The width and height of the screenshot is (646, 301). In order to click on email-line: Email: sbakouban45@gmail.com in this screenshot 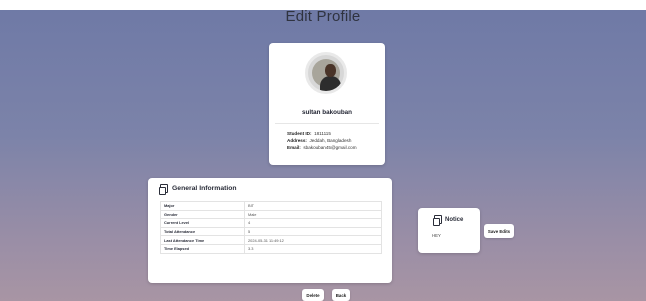, I will do `click(322, 147)`.